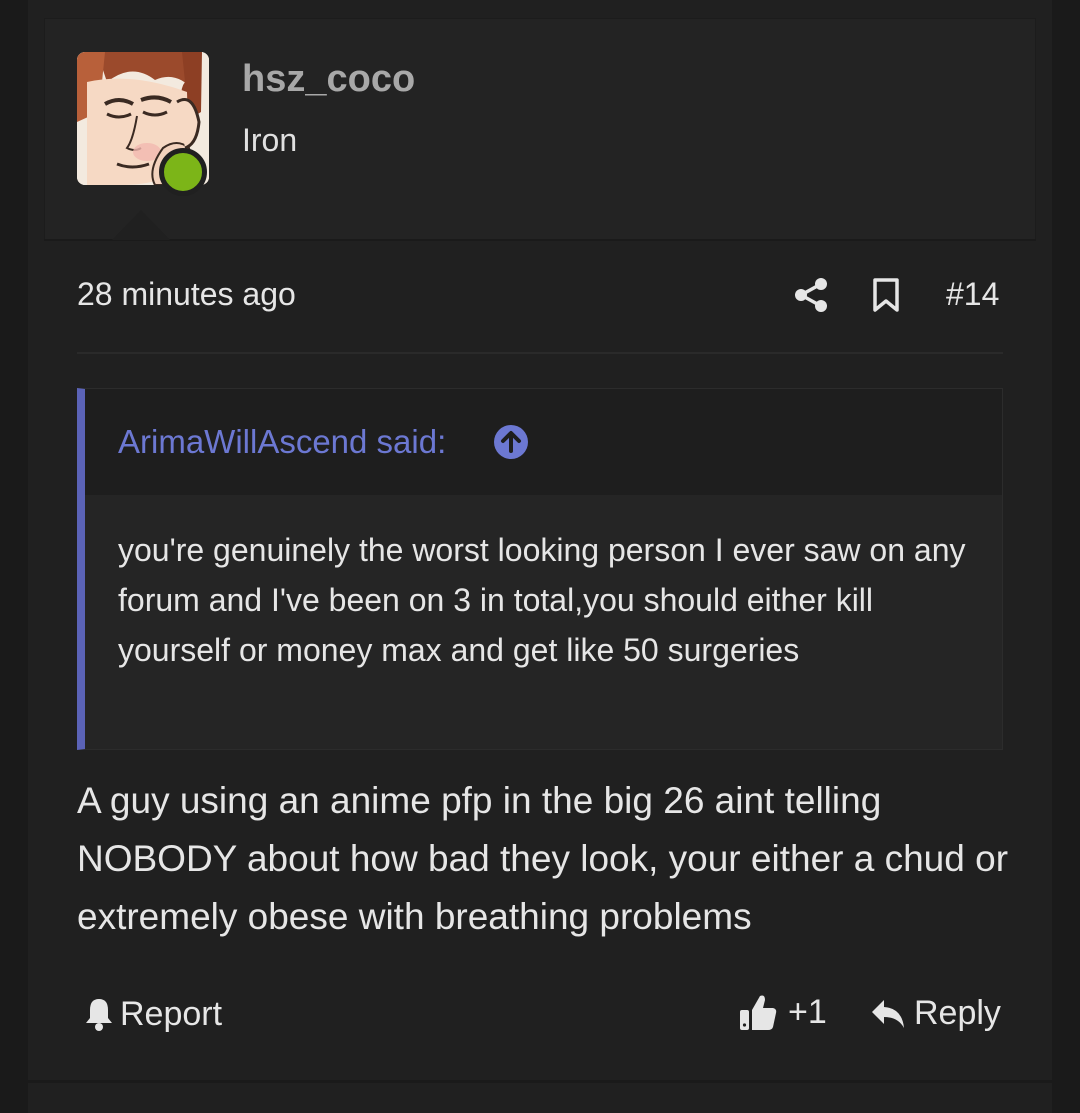 The height and width of the screenshot is (1113, 1080). What do you see at coordinates (183, 172) in the screenshot?
I see `online-status-dot` at bounding box center [183, 172].